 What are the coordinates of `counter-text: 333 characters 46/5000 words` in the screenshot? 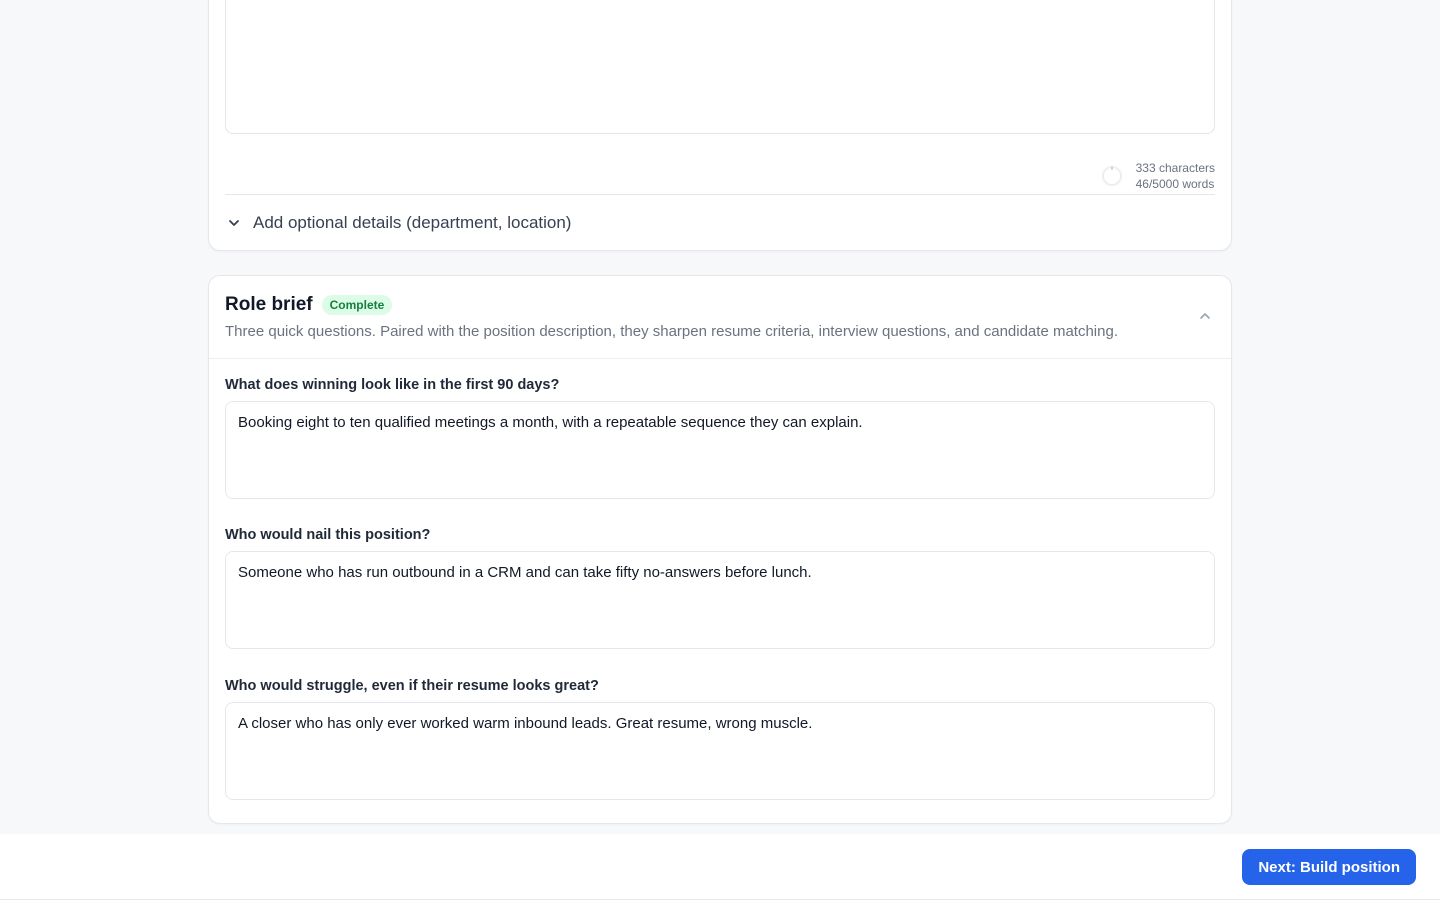 It's located at (1175, 176).